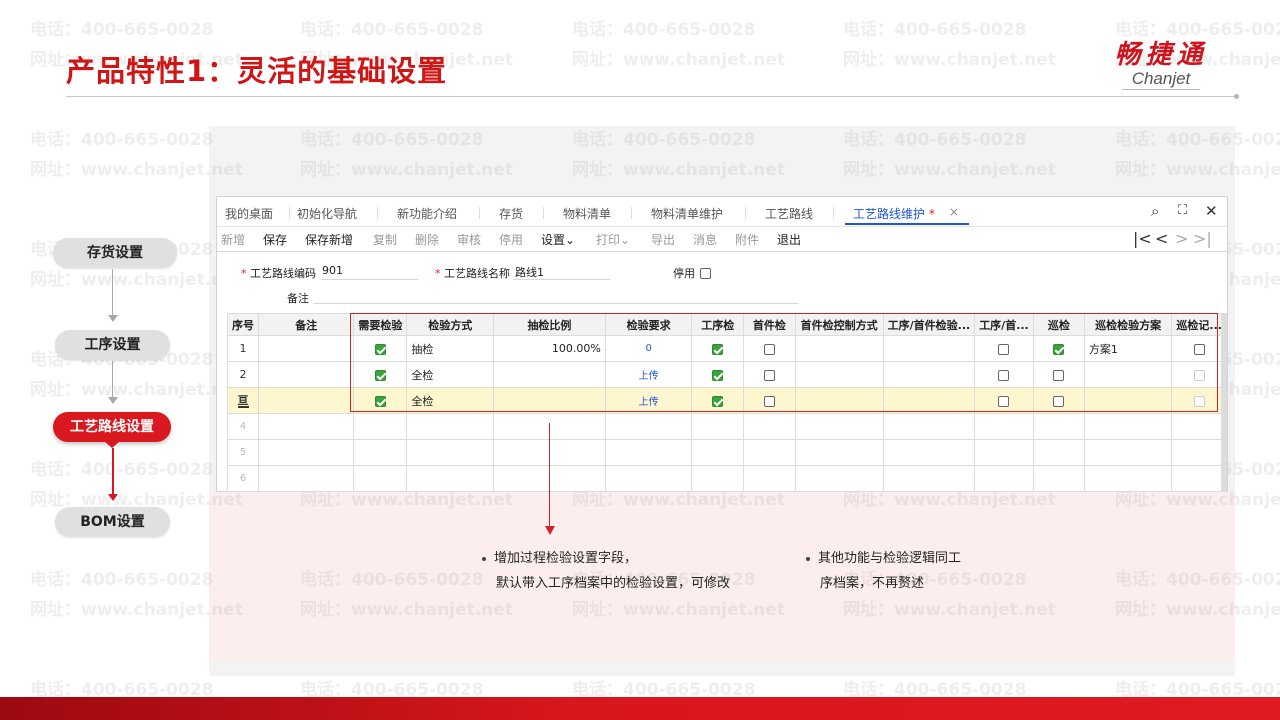 The height and width of the screenshot is (720, 1280). Describe the element at coordinates (243, 452) in the screenshot. I see `row-number: 5` at that location.